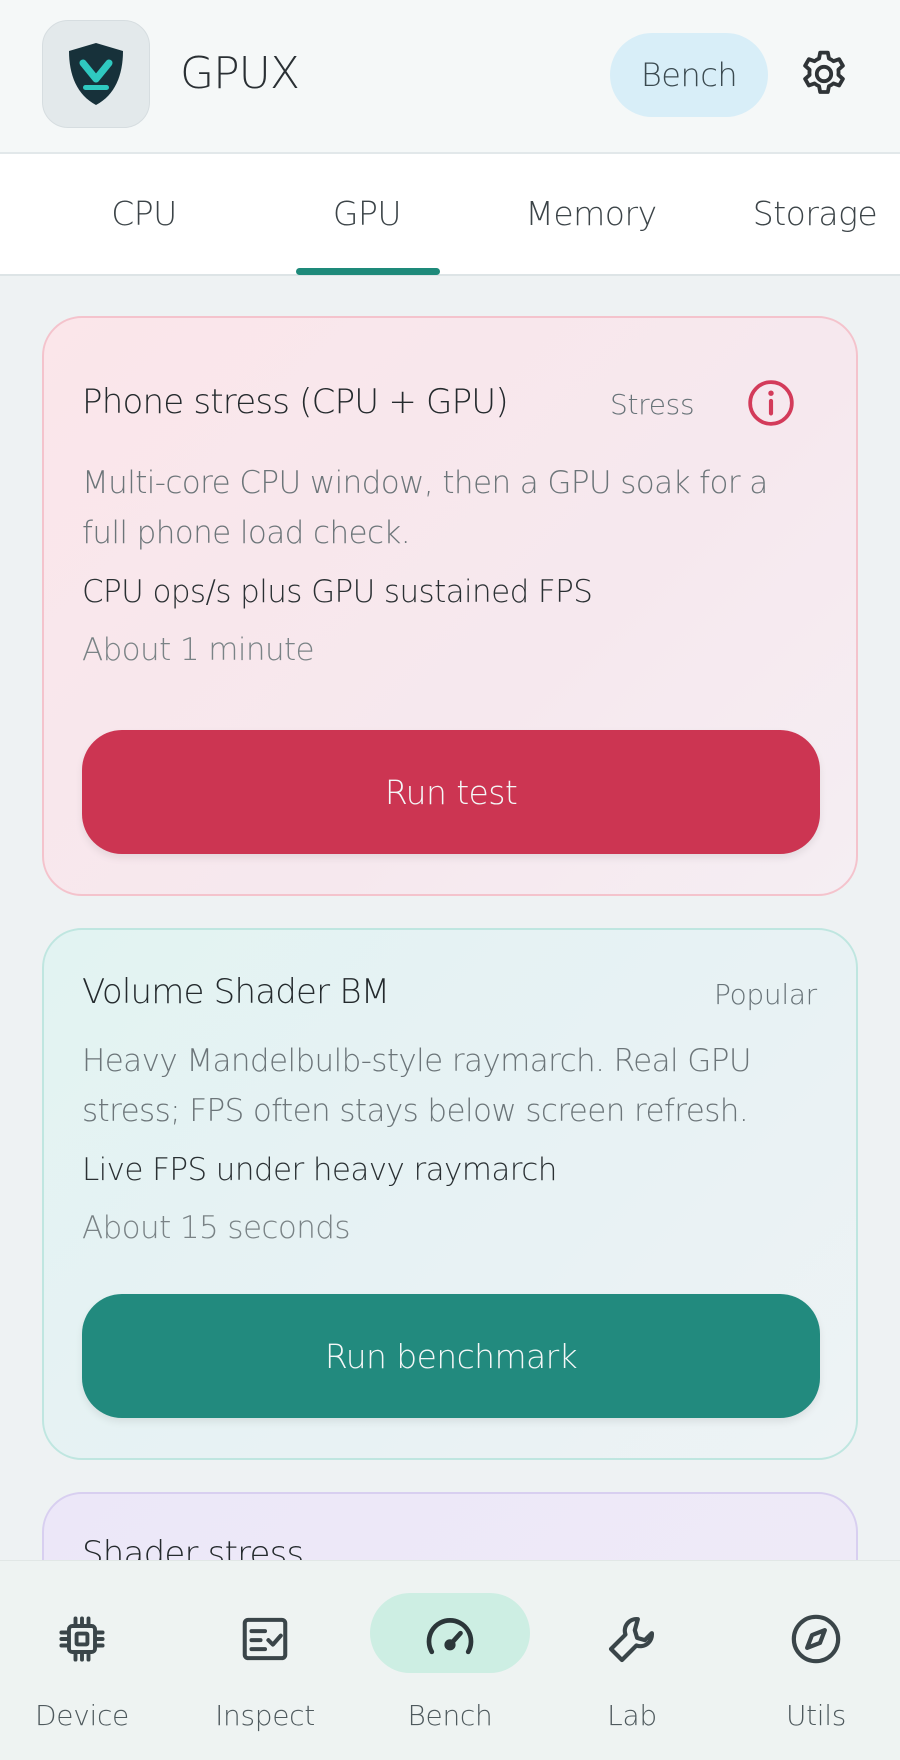 Image resolution: width=900 pixels, height=1760 pixels. I want to click on chip-icon, so click(82, 1639).